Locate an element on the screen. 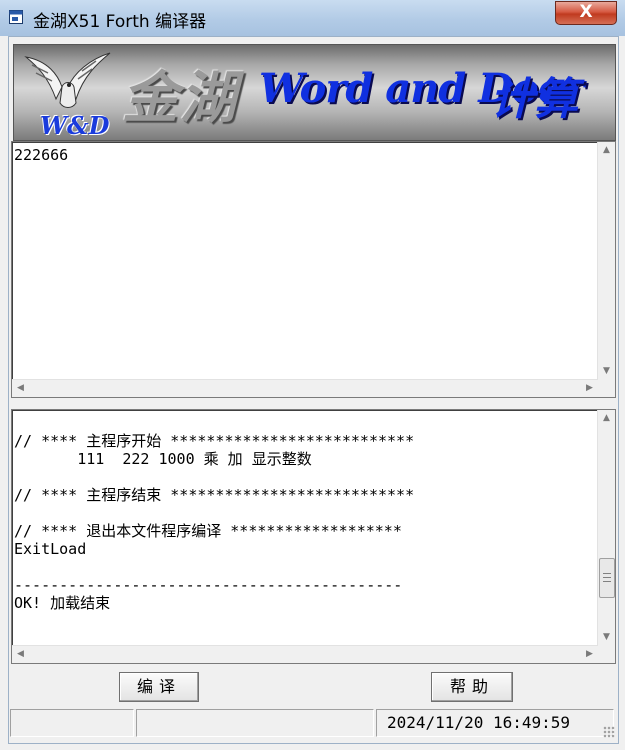 The height and width of the screenshot is (750, 625). output-text: 222666 is located at coordinates (41, 155).